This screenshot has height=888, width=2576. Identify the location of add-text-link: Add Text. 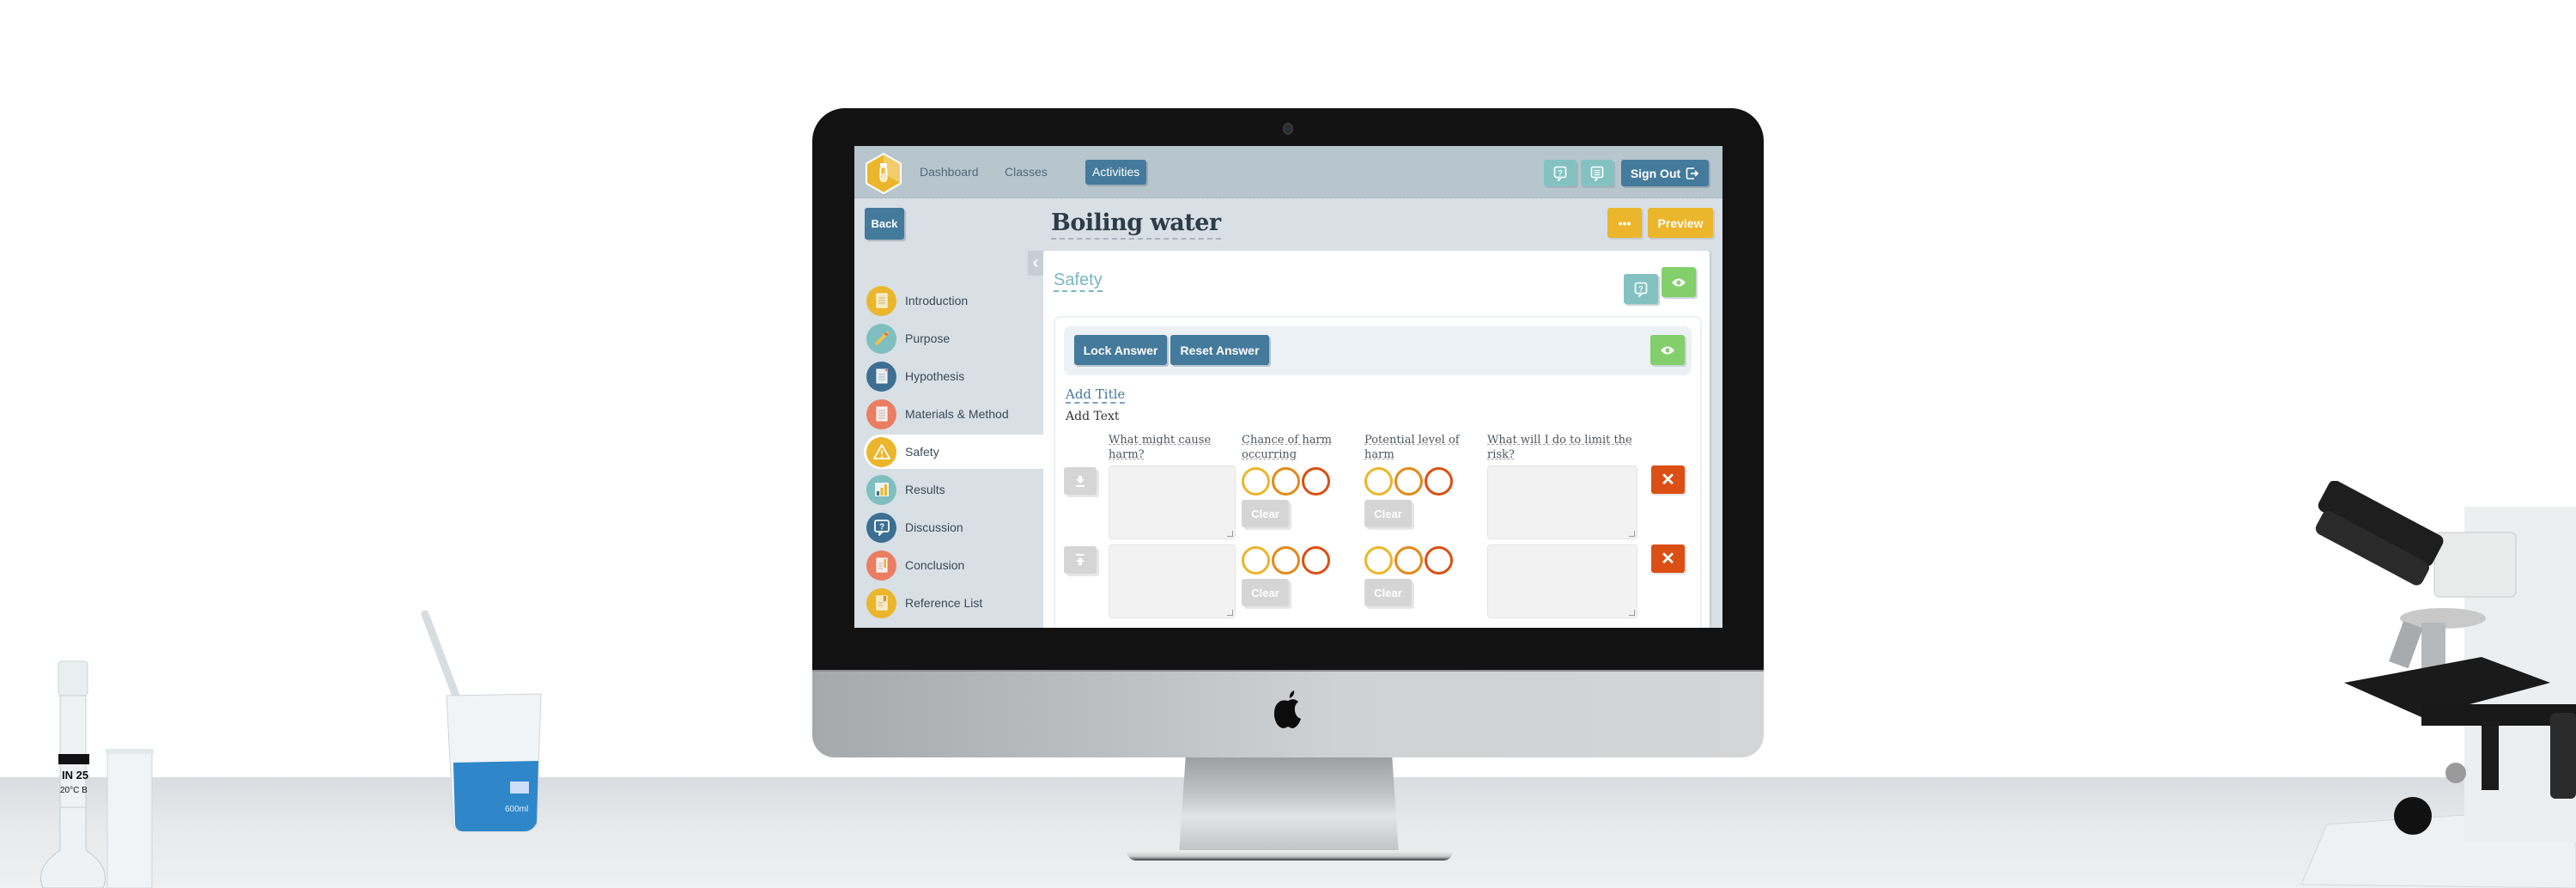
(1093, 416).